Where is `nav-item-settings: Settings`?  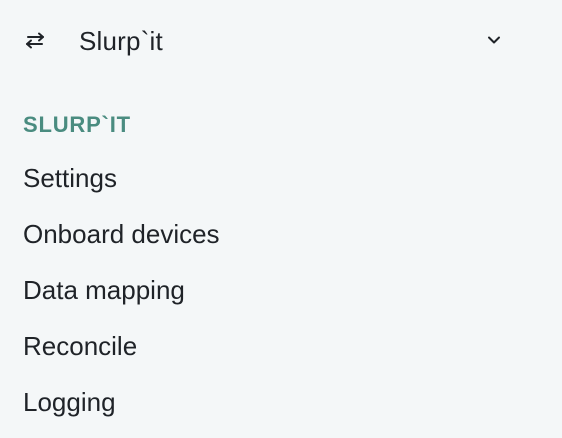 nav-item-settings: Settings is located at coordinates (281, 178).